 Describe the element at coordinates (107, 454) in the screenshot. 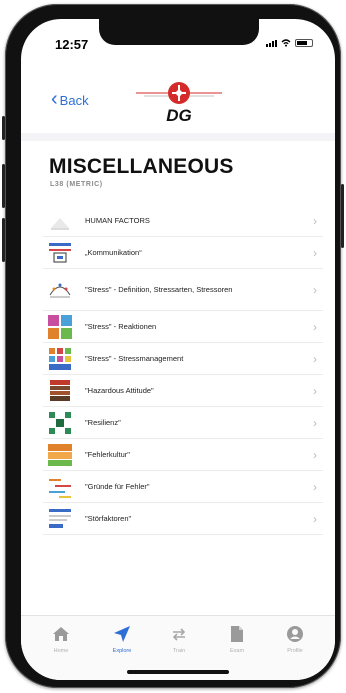

I see `list-item-label: "Fehlerkultur"` at that location.